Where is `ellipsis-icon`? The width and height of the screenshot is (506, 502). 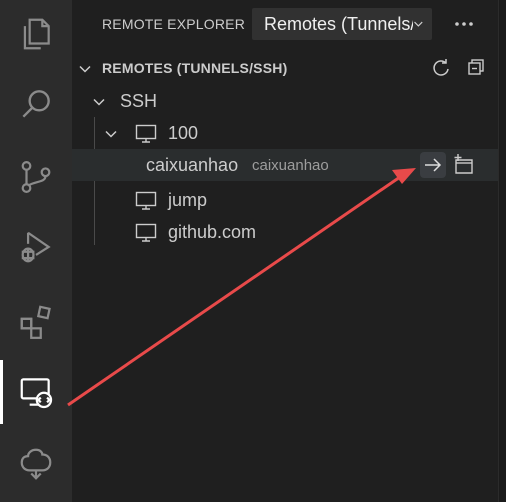 ellipsis-icon is located at coordinates (464, 24).